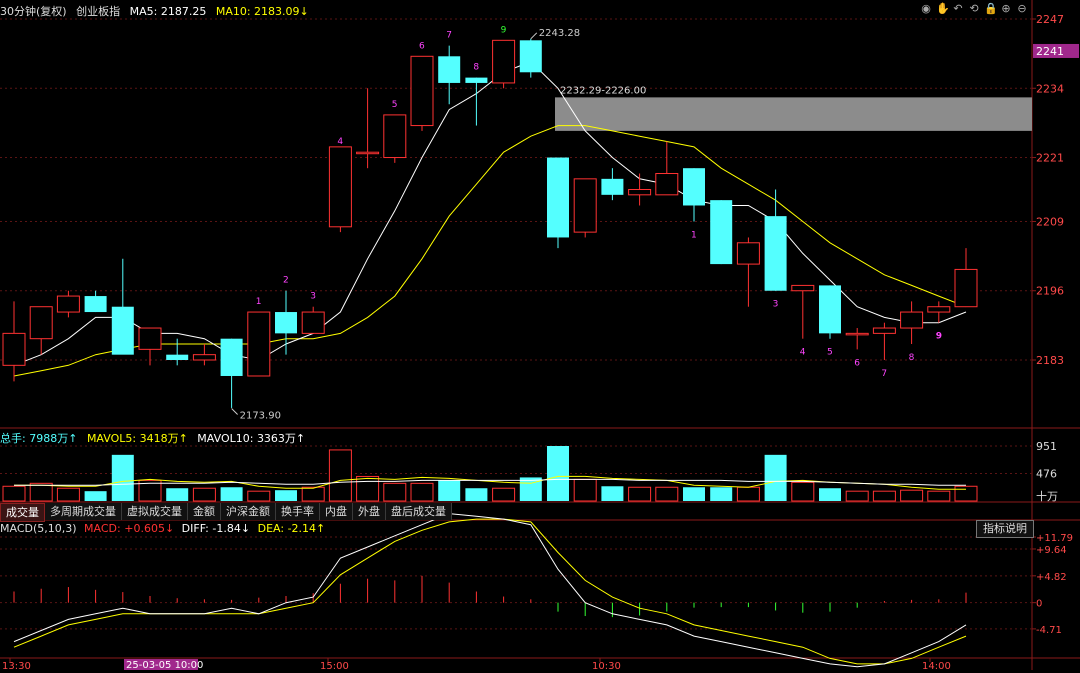 The height and width of the screenshot is (673, 1080). What do you see at coordinates (958, 9) in the screenshot?
I see `undo-icon: ↶` at bounding box center [958, 9].